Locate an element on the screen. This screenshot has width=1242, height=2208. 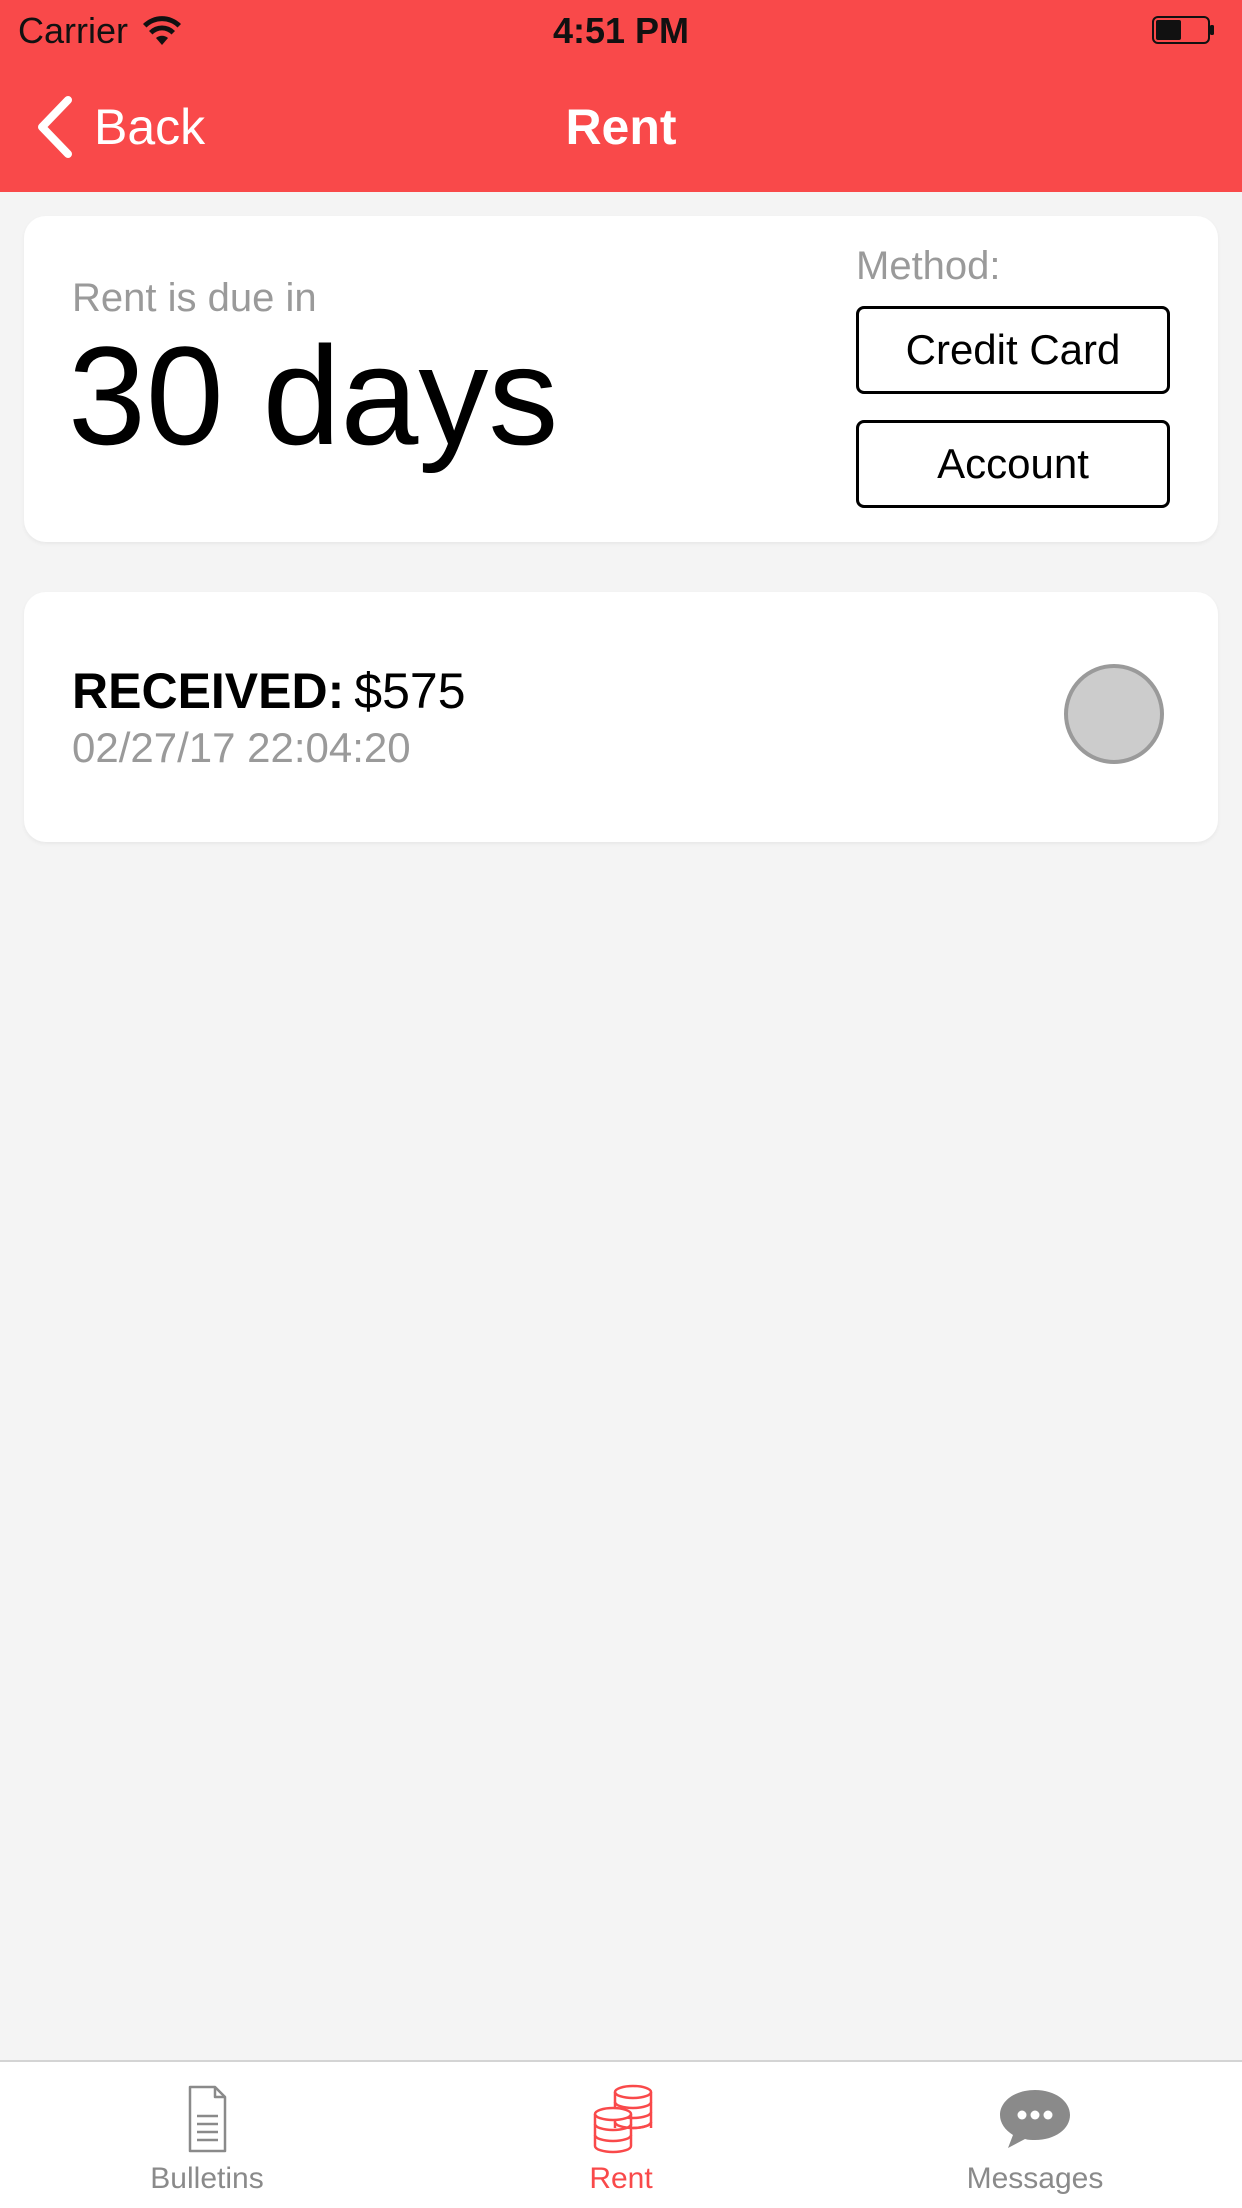
account-button: Account is located at coordinates (1013, 464).